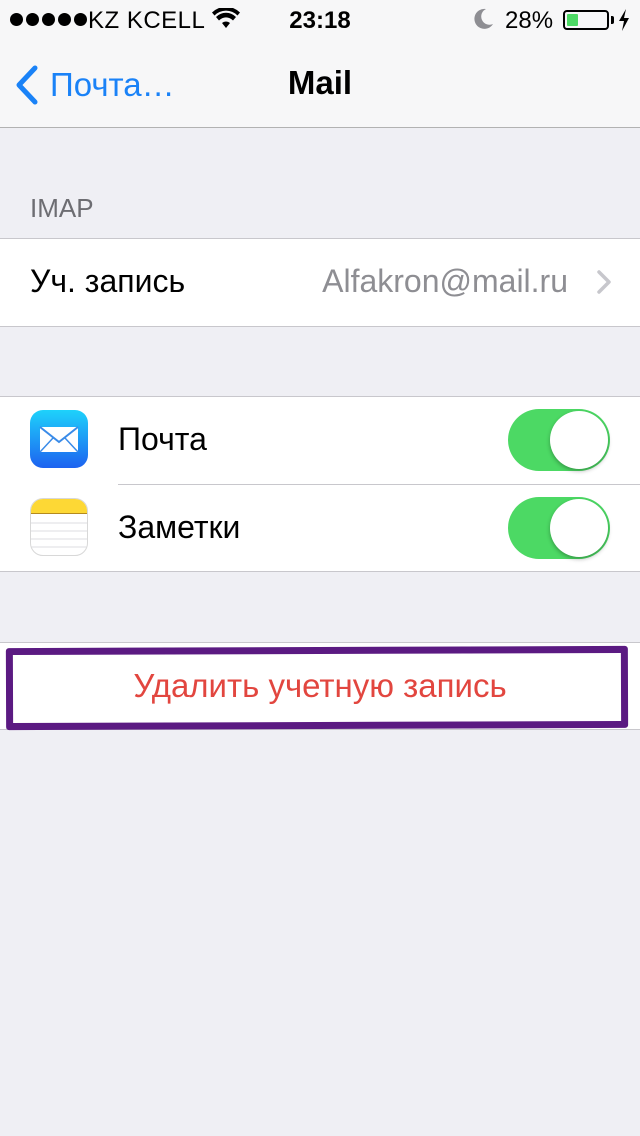  Describe the element at coordinates (59, 439) in the screenshot. I see `mail-app-icon` at that location.